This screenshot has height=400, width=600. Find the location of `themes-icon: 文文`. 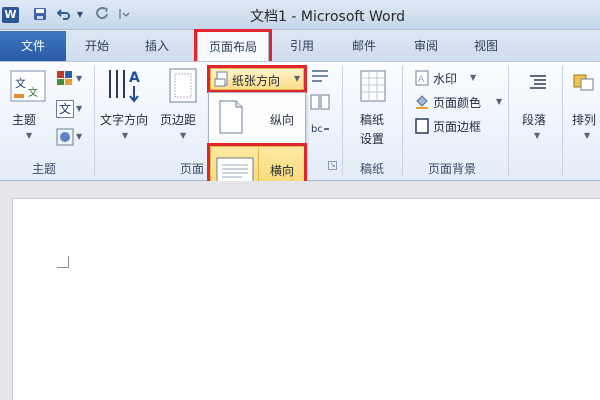

themes-icon: 文文 is located at coordinates (28, 87).